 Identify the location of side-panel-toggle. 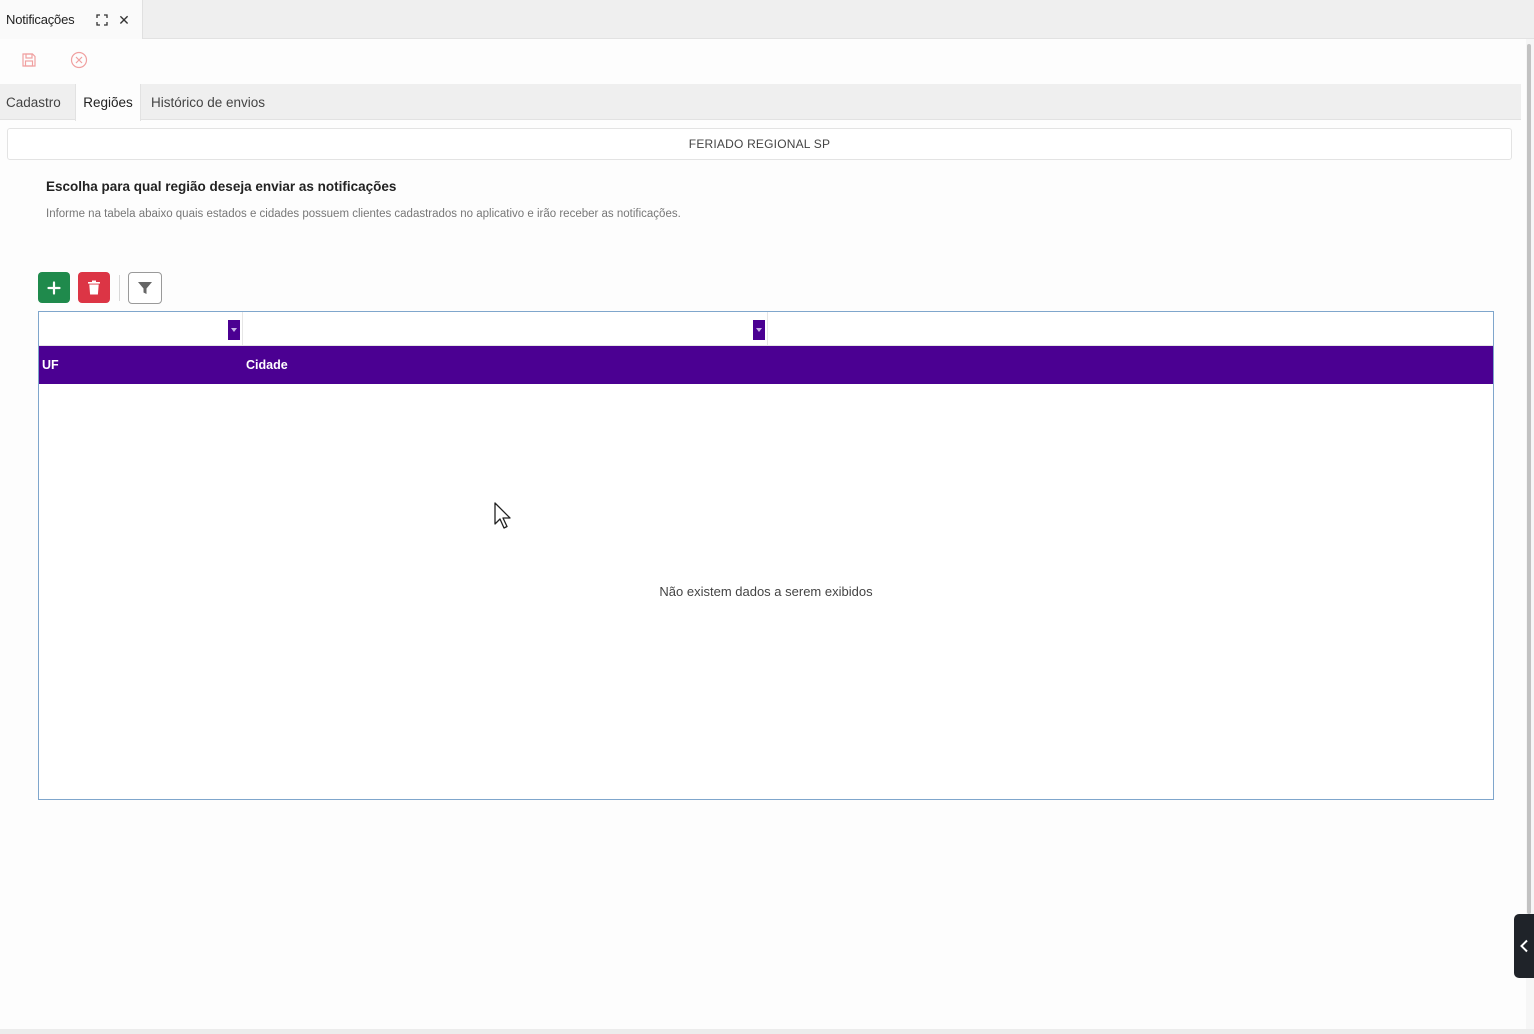
(1524, 946).